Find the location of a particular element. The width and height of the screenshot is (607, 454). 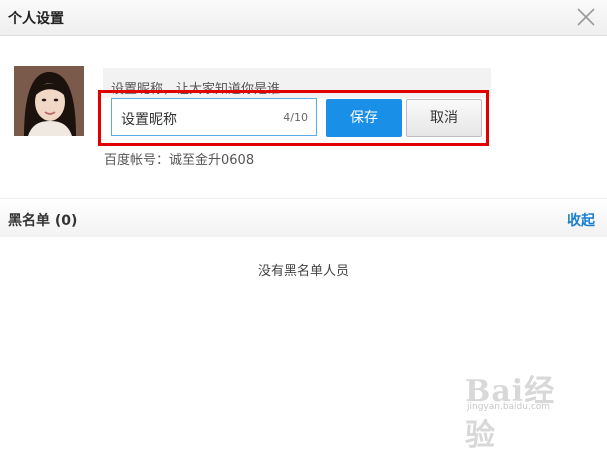

save-button: 保存 is located at coordinates (364, 118).